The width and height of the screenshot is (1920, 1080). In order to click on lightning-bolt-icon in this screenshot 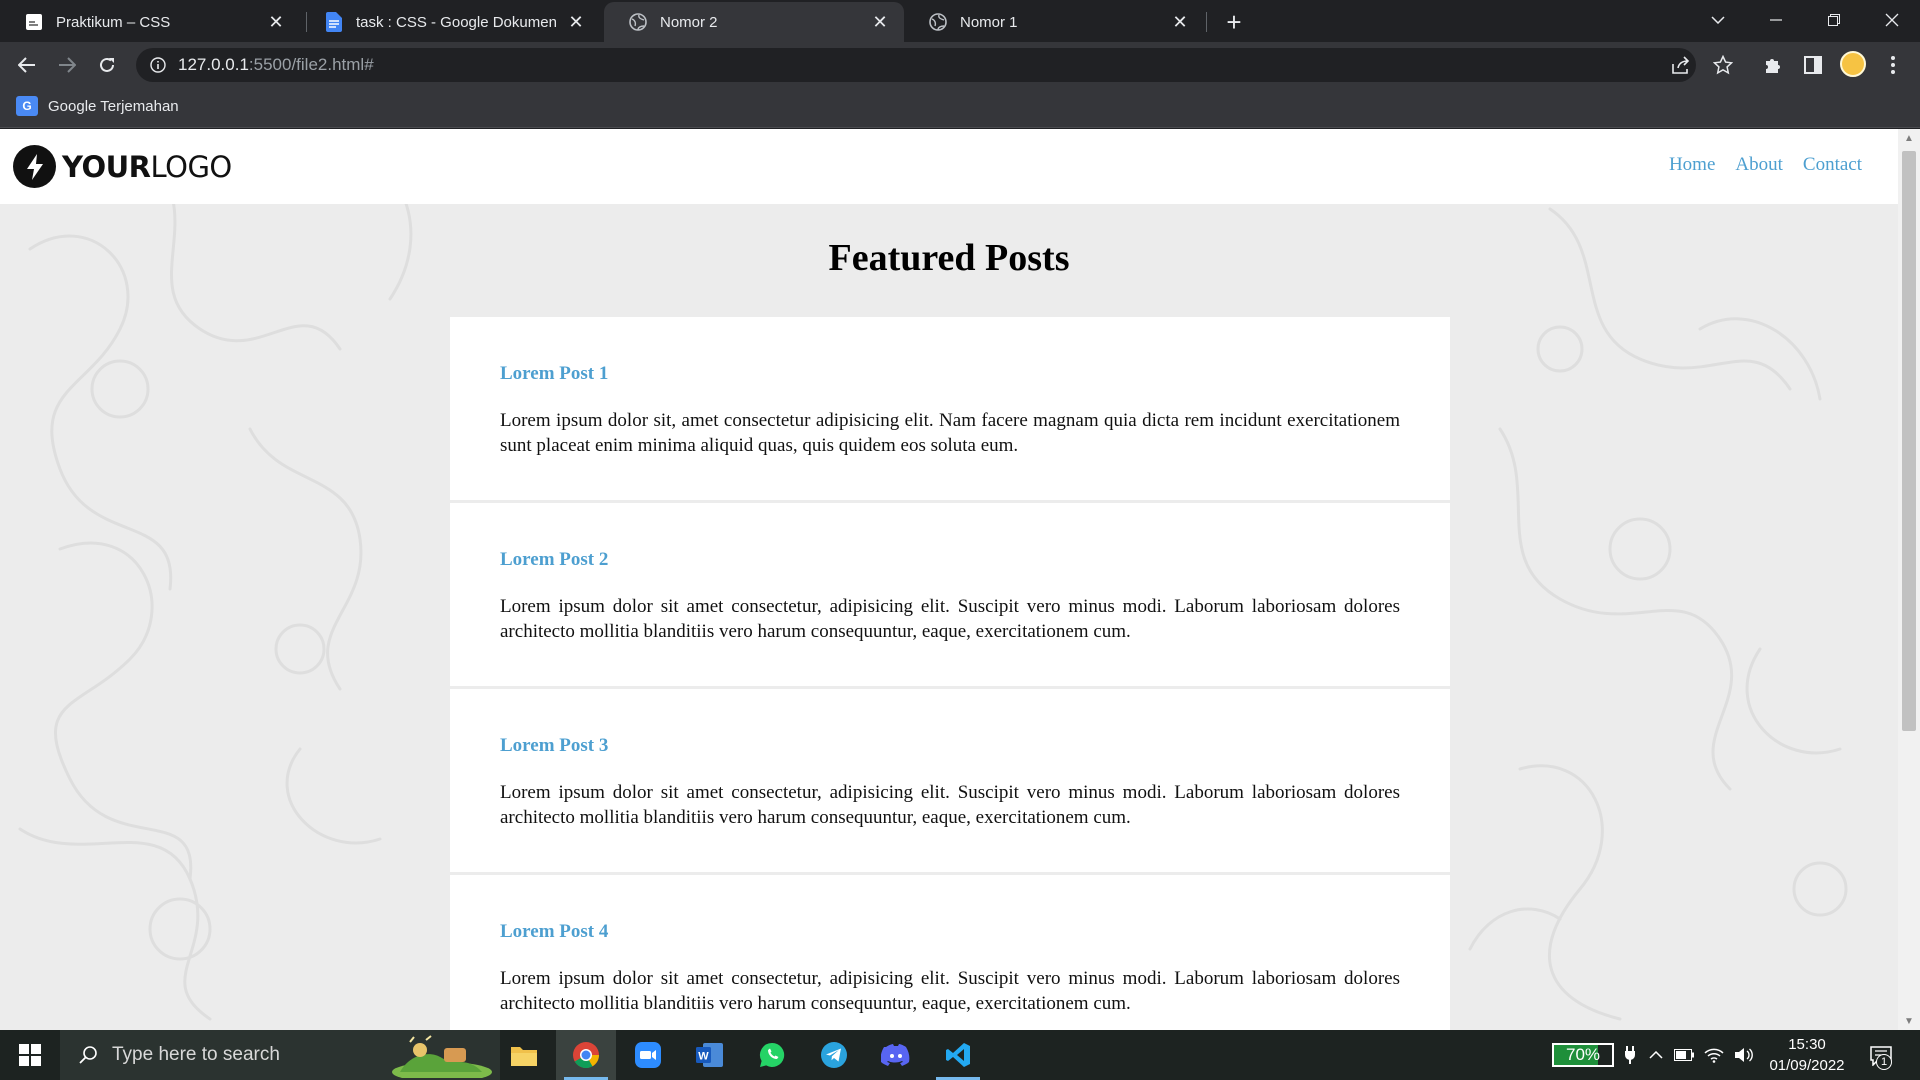, I will do `click(34, 166)`.